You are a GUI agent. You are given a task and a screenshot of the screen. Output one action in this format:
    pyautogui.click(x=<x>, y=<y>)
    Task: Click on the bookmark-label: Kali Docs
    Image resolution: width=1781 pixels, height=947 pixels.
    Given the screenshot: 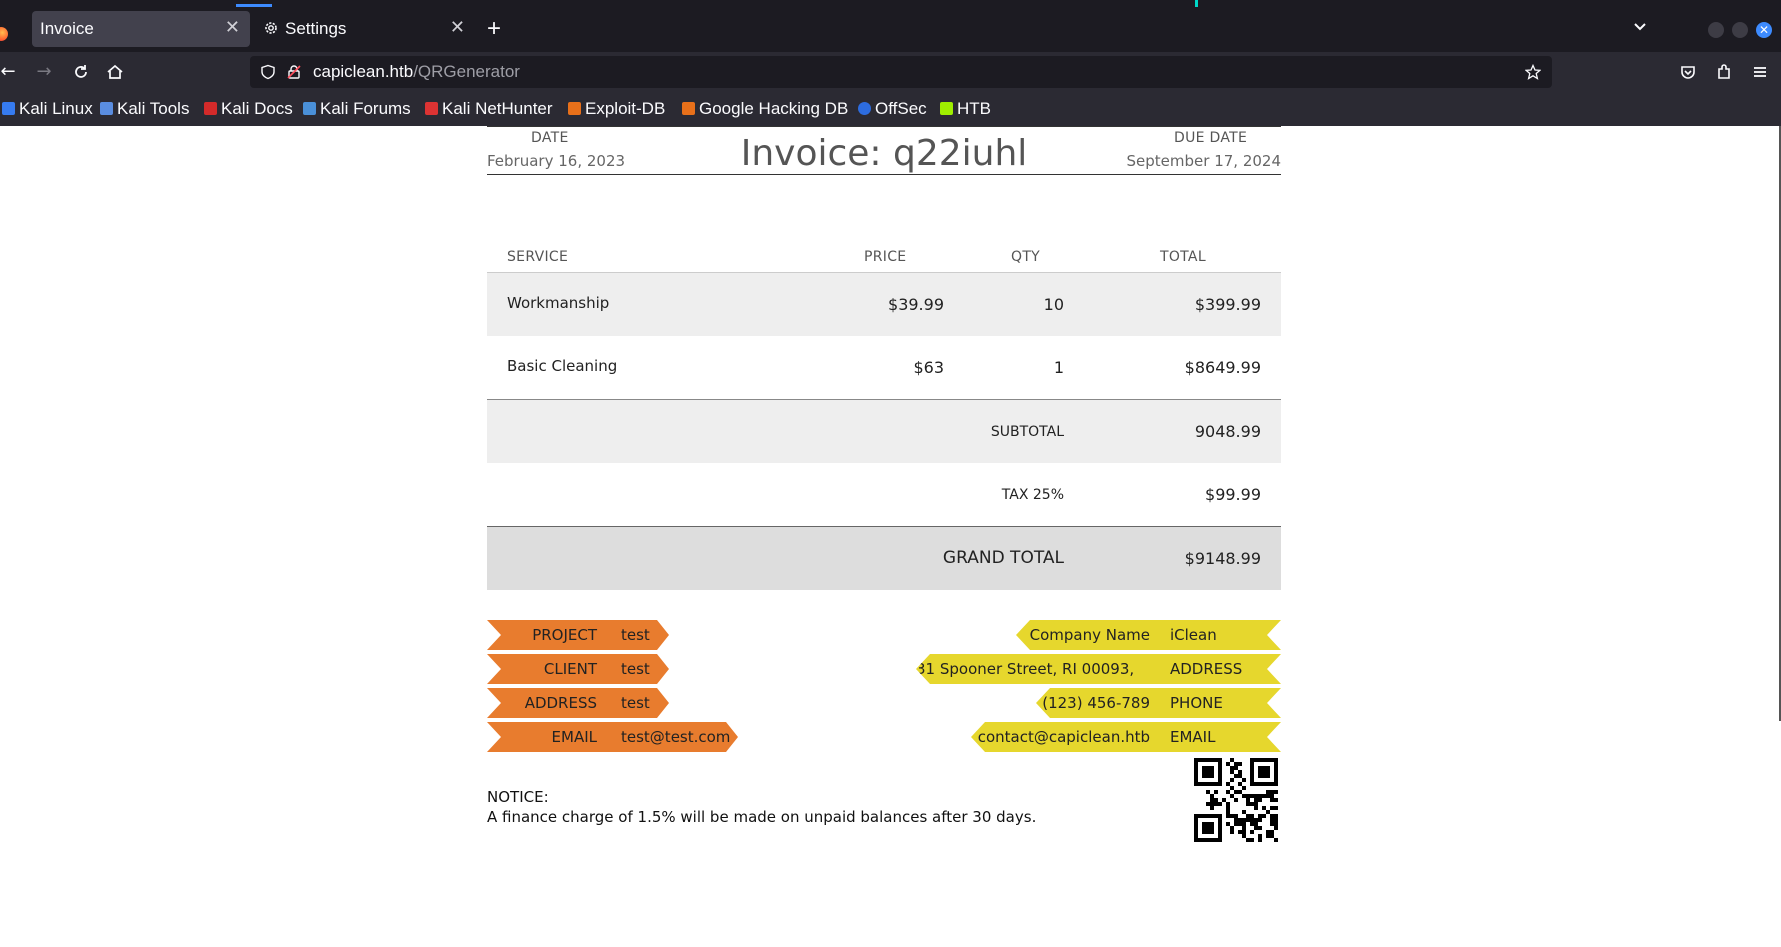 What is the action you would take?
    pyautogui.click(x=257, y=108)
    